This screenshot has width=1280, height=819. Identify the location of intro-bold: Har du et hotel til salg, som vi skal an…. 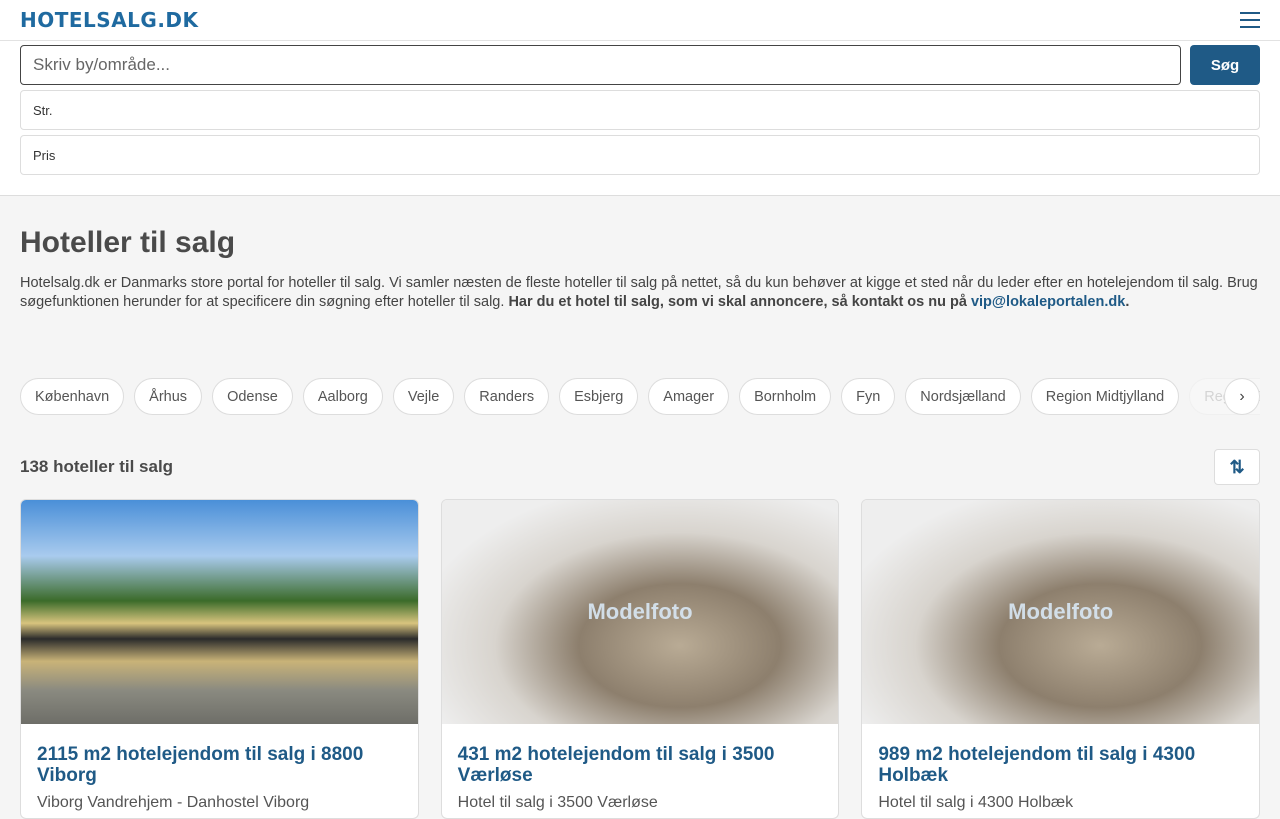
(739, 302).